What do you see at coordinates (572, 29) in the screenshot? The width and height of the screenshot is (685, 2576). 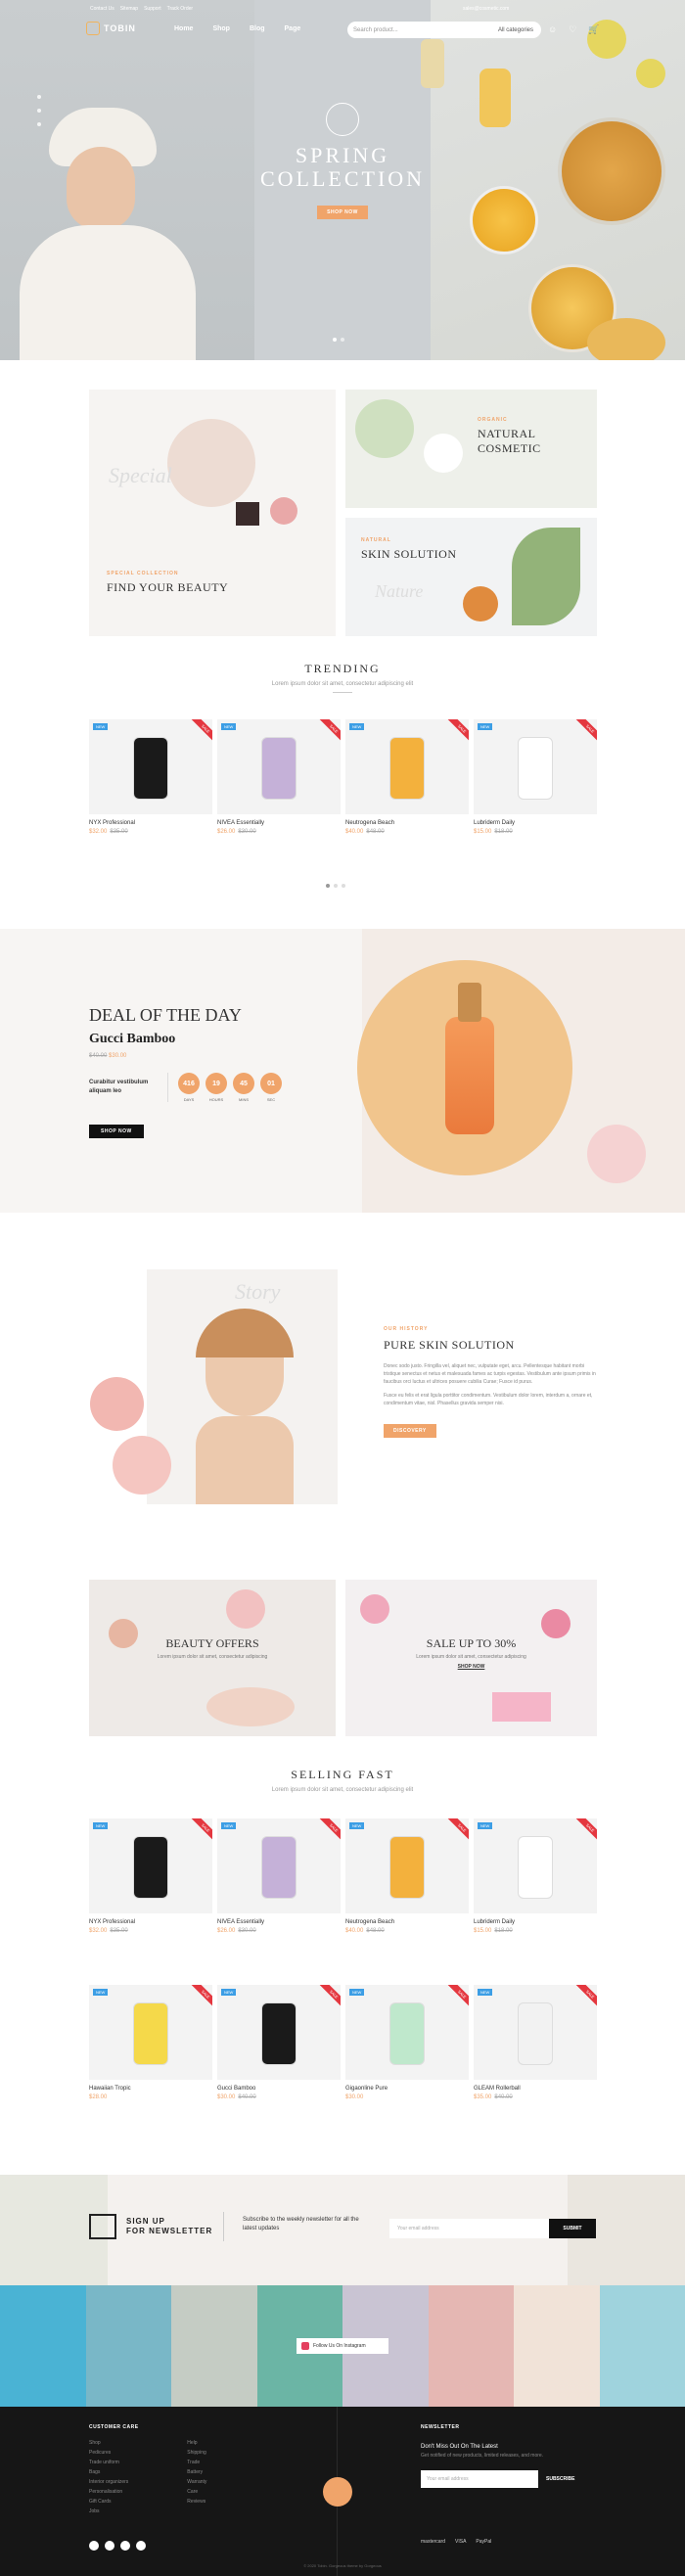 I see `wishlist-icon: ♡` at bounding box center [572, 29].